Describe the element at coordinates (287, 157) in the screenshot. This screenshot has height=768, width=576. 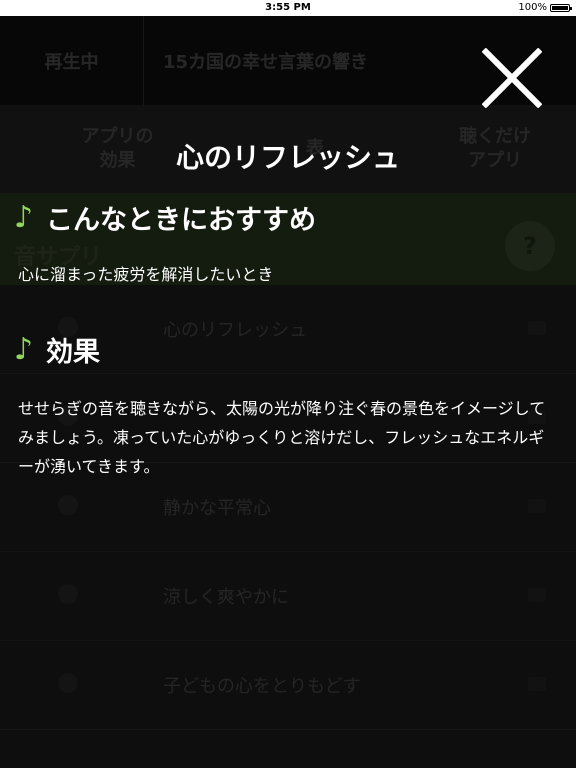
I see `modal-title: 心のリフレッシュ` at that location.